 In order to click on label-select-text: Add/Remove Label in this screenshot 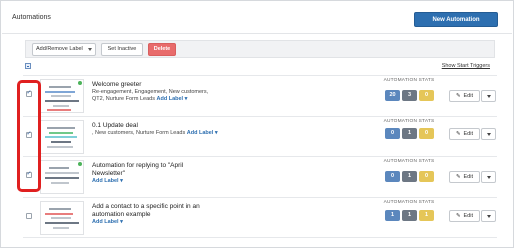, I will do `click(59, 49)`.